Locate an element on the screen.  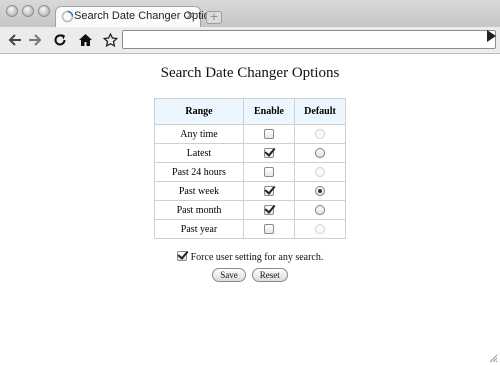
force-setting-label: Force user setting for any search. is located at coordinates (257, 257).